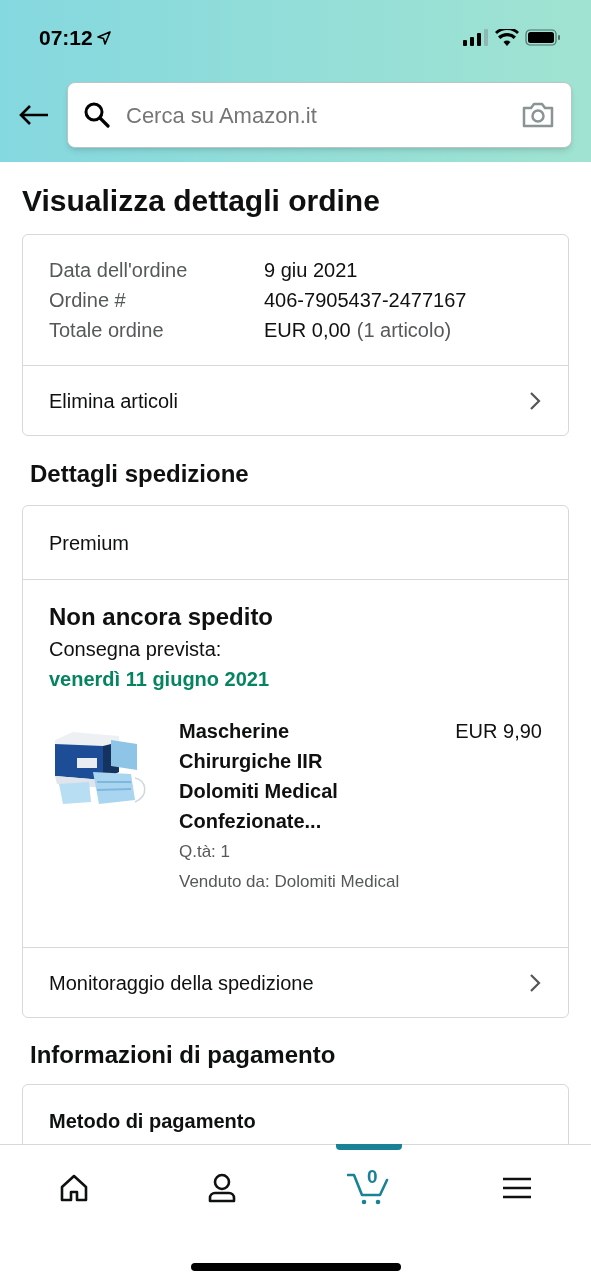  What do you see at coordinates (307, 330) in the screenshot?
I see `order-value: EUR 0,00` at bounding box center [307, 330].